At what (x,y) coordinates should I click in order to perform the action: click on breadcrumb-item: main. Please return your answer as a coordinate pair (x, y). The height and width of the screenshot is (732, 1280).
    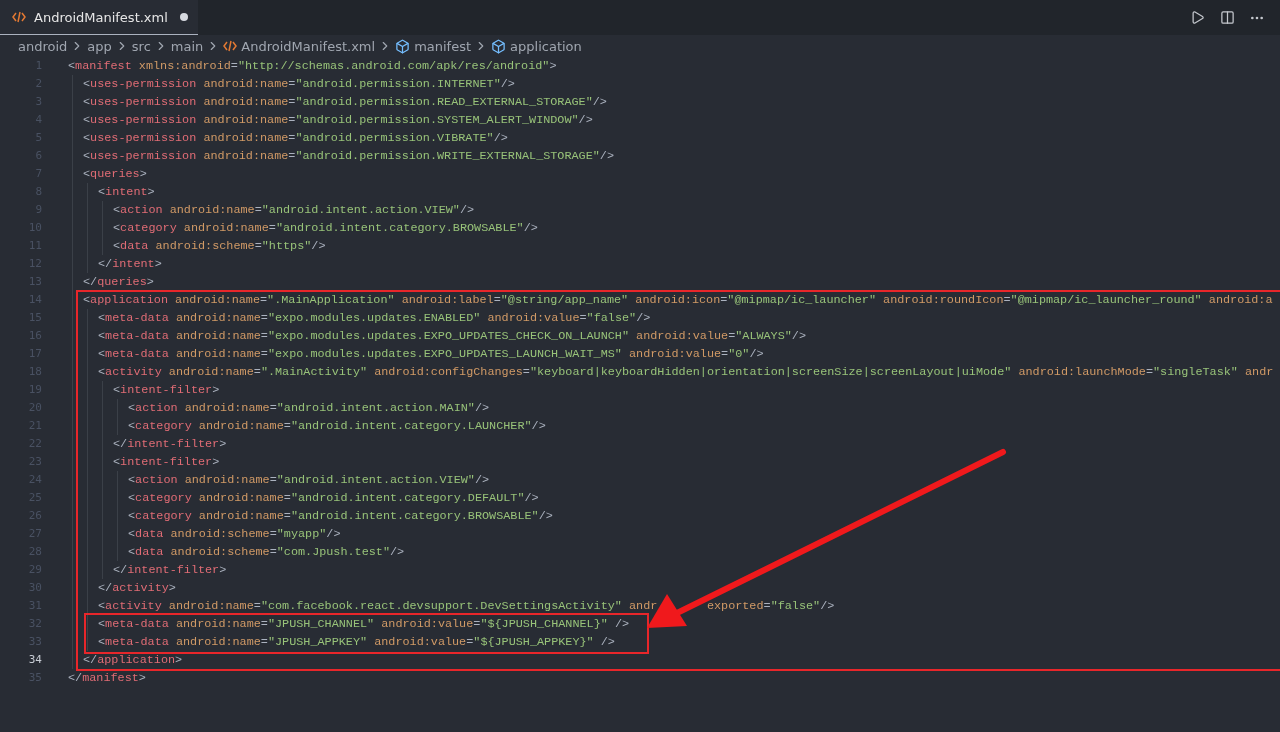
    Looking at the image, I should click on (187, 46).